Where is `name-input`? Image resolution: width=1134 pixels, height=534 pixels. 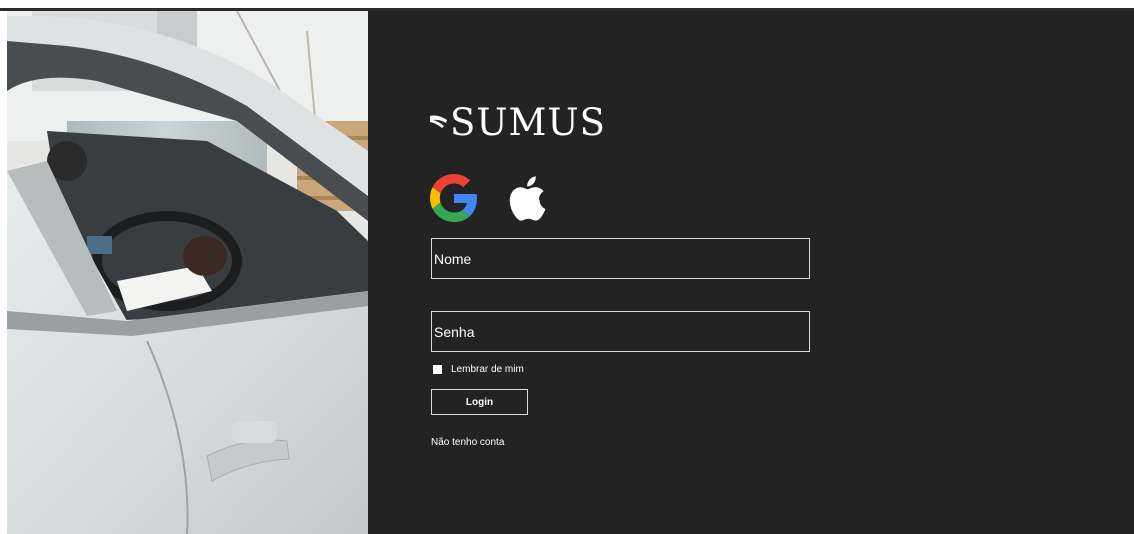
name-input is located at coordinates (620, 258).